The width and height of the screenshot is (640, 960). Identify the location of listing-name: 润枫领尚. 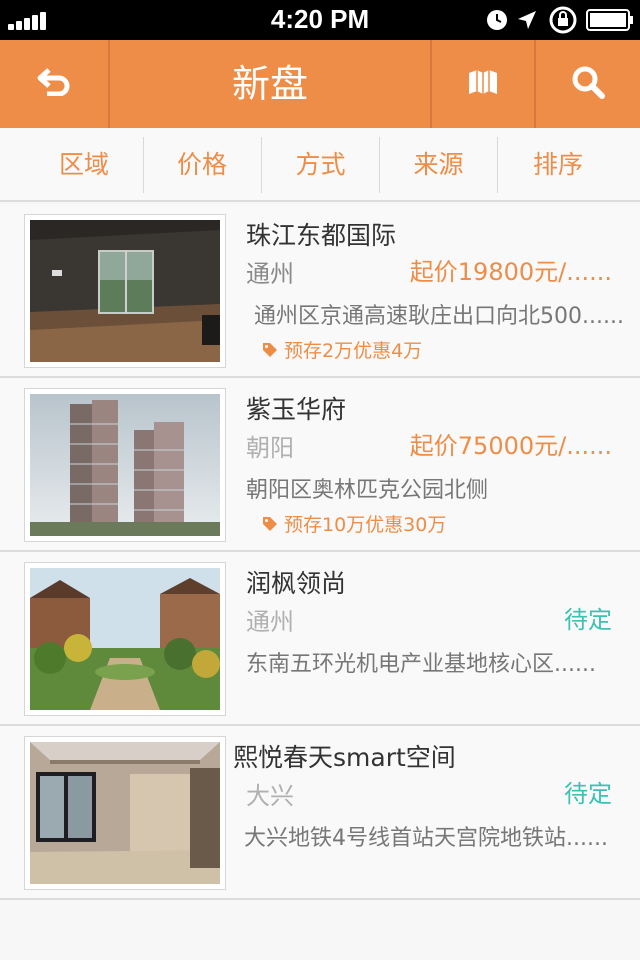
(296, 583).